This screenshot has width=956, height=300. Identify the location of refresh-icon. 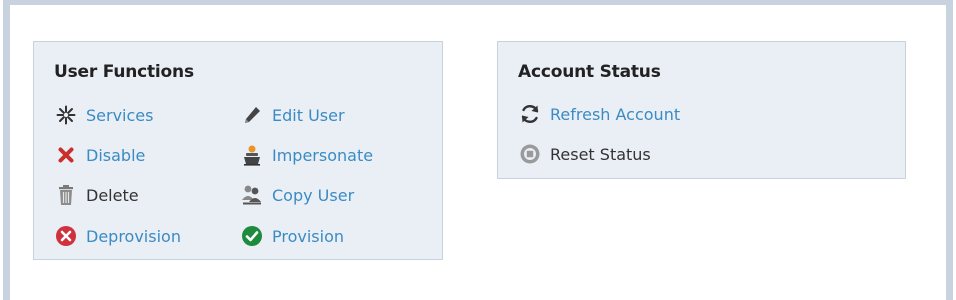
(530, 114).